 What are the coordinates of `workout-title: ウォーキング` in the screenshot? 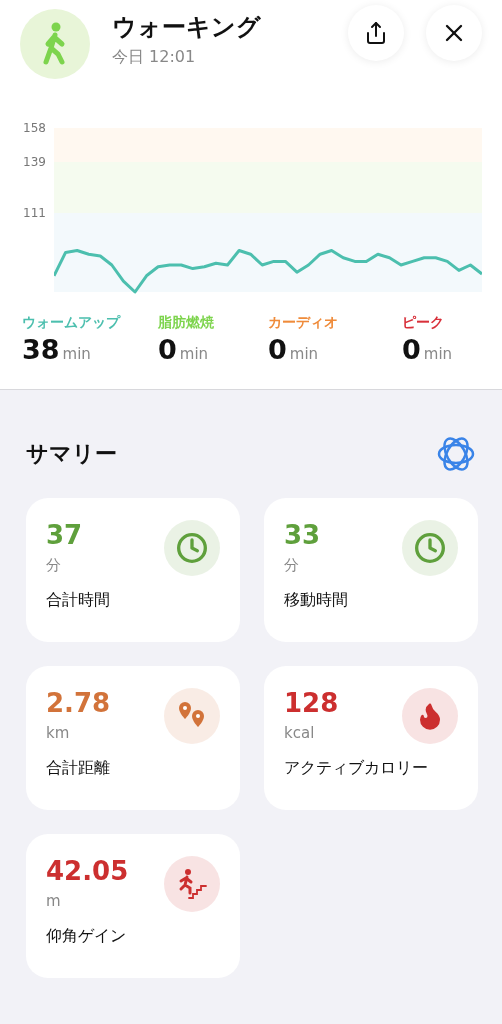 It's located at (187, 27).